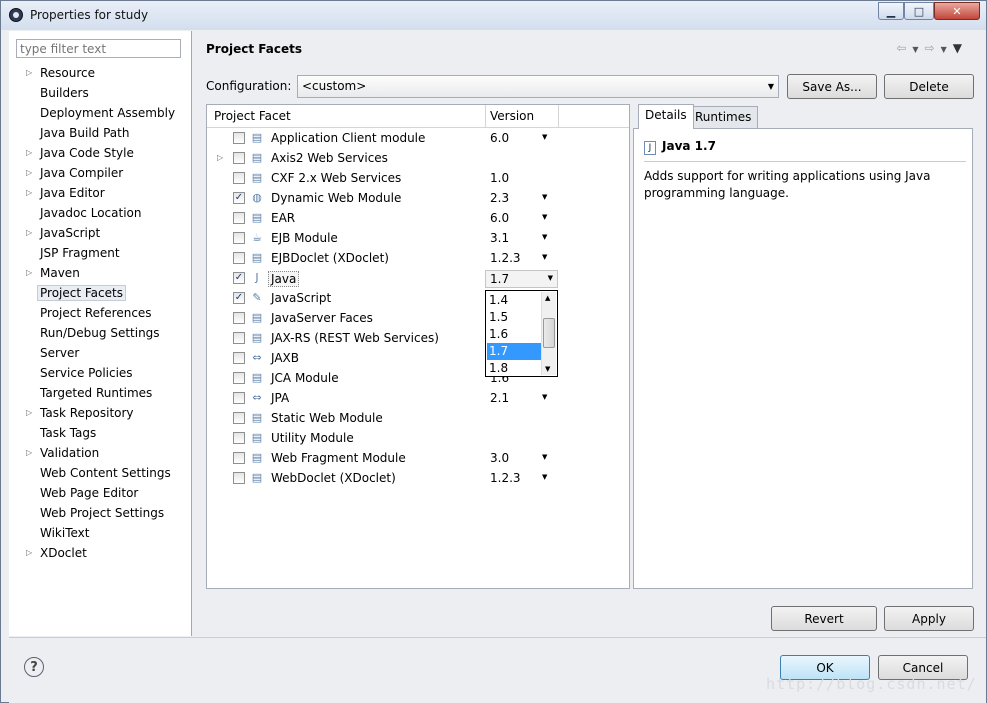  What do you see at coordinates (99, 273) in the screenshot?
I see `sidebar-item: ▷ Maven` at bounding box center [99, 273].